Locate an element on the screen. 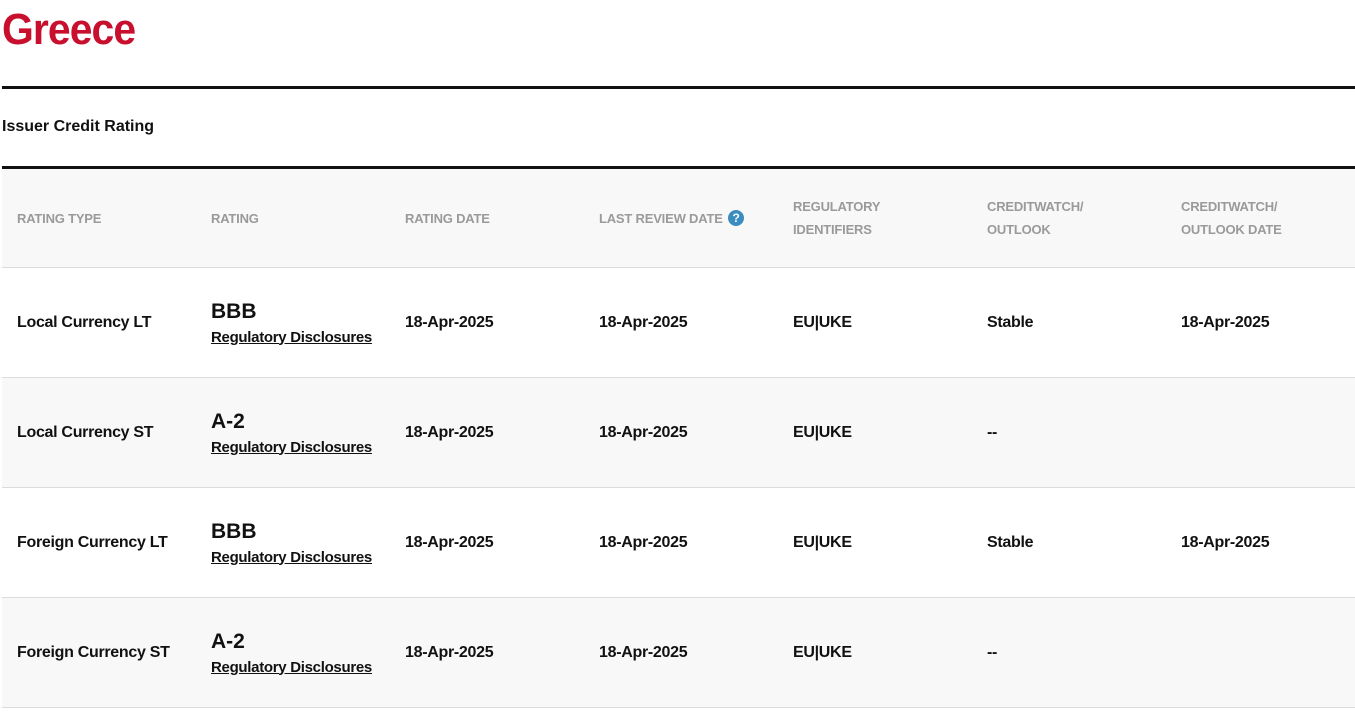 This screenshot has height=716, width=1355. column-header-creditwatch-outlook-date: CREDITWATCH/ OUTLOOK DATE is located at coordinates (1260, 218).